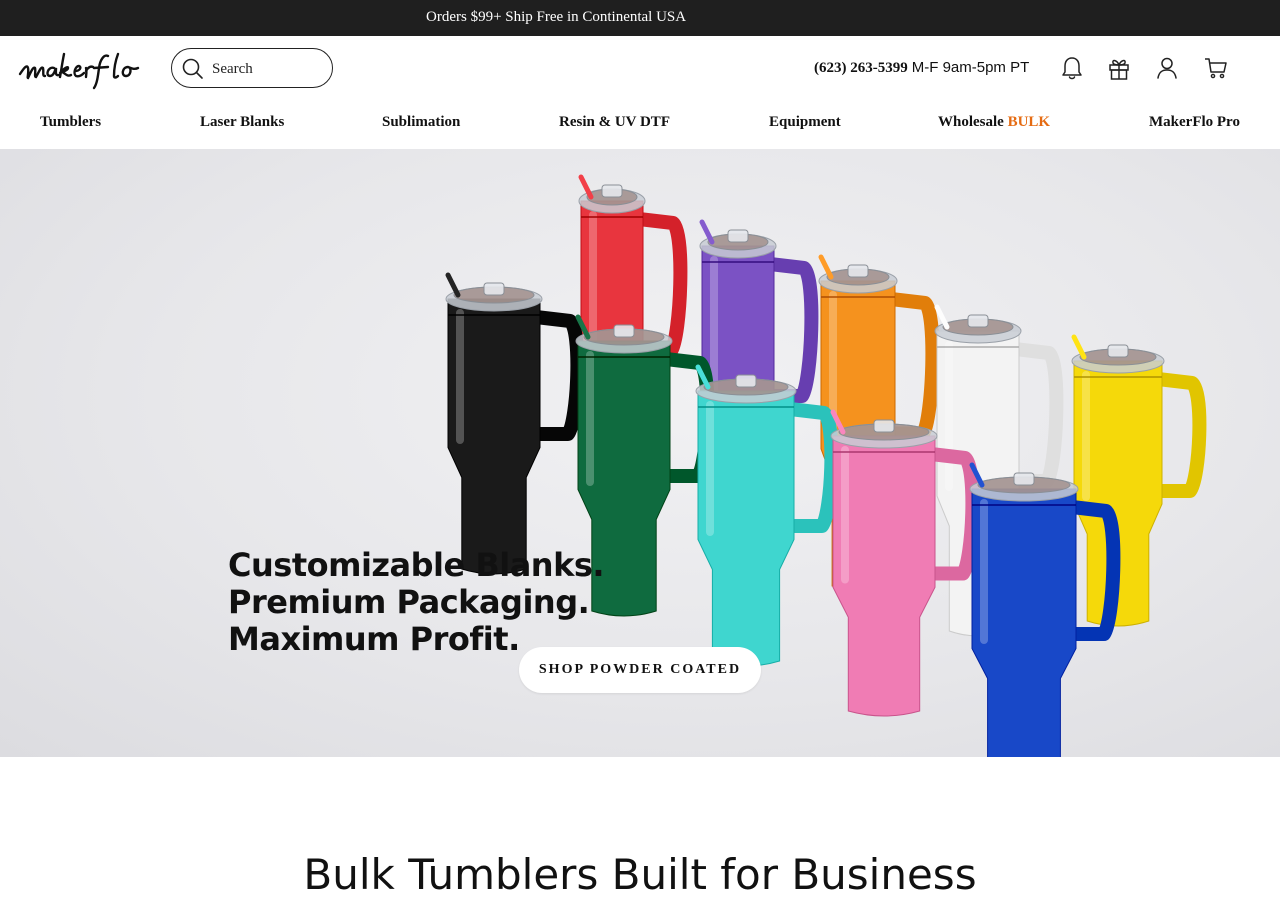 Image resolution: width=1280 pixels, height=900 pixels. I want to click on makerflo-logo, so click(89, 68).